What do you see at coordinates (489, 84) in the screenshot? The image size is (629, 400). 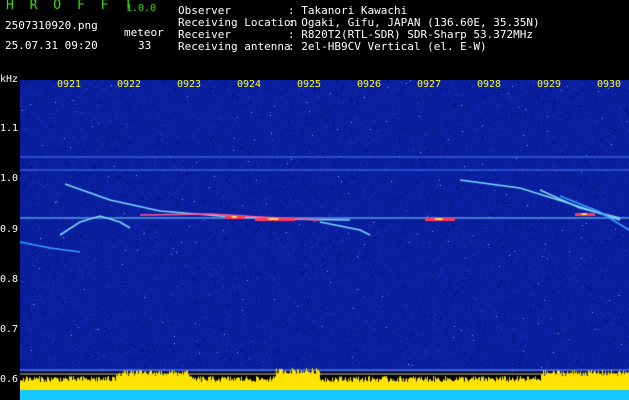 I see `time-tick: 0928` at bounding box center [489, 84].